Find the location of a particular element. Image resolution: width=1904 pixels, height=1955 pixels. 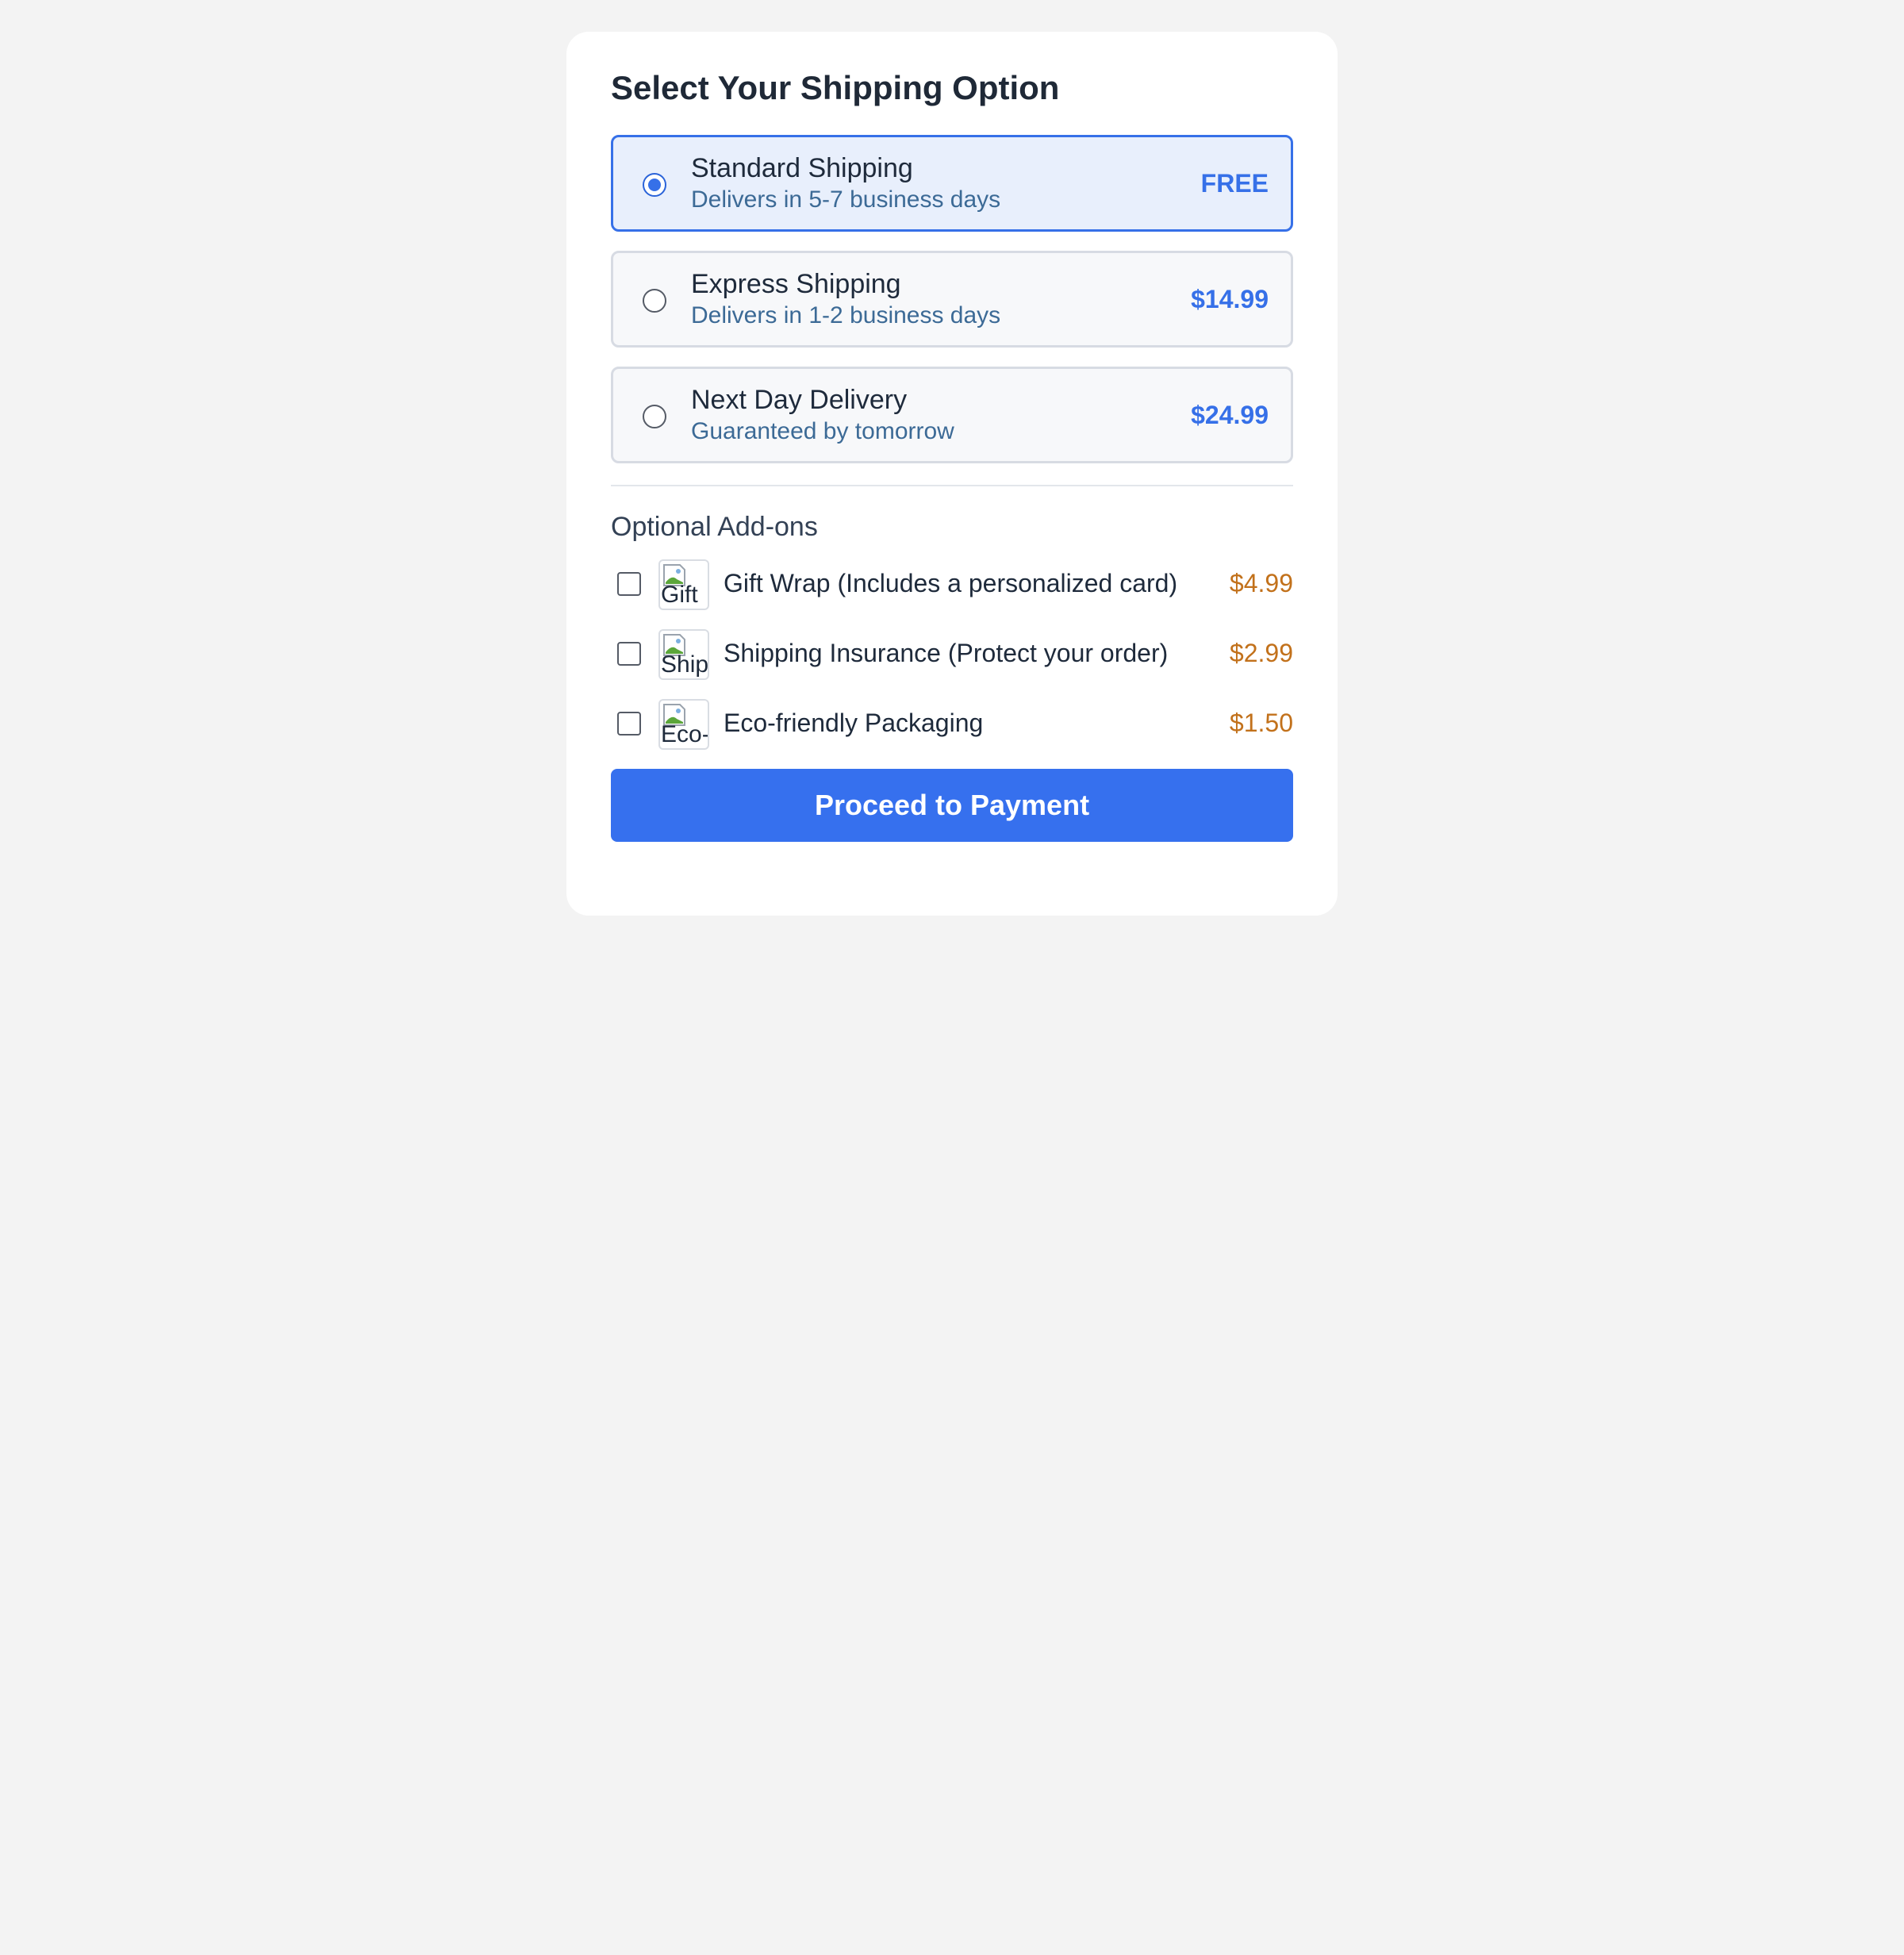

addon-eco-packaging: Eco- Eco-friendly Packaging $1.50 is located at coordinates (952, 724).